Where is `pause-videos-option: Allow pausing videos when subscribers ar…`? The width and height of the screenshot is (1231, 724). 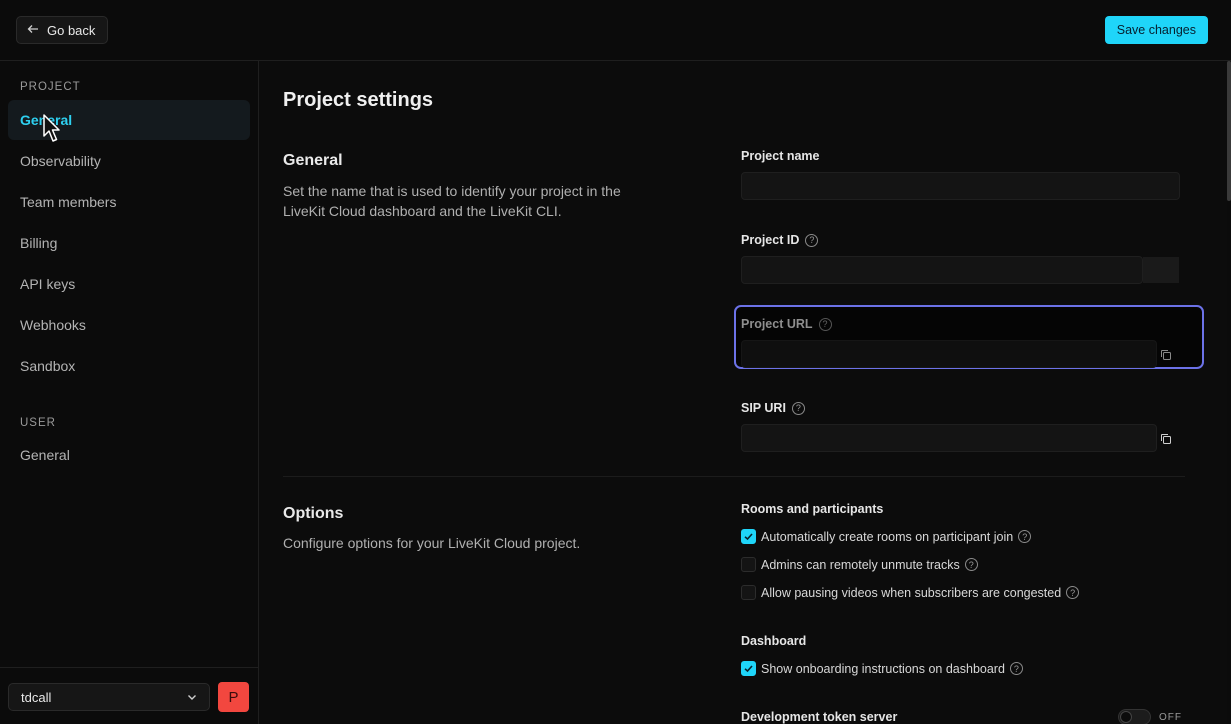
pause-videos-option: Allow pausing videos when subscribers ar… is located at coordinates (910, 592).